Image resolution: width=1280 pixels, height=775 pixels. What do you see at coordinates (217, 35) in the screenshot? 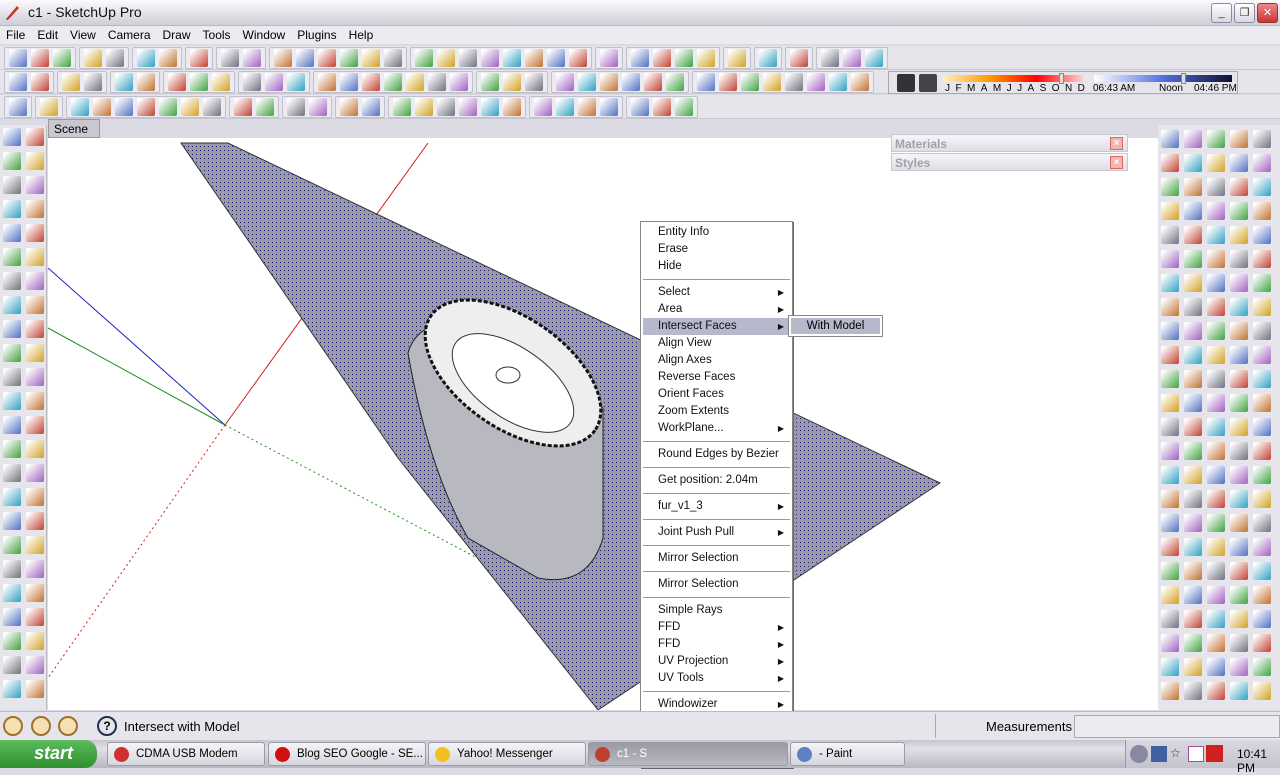
I see `menu-tools: Tools` at bounding box center [217, 35].